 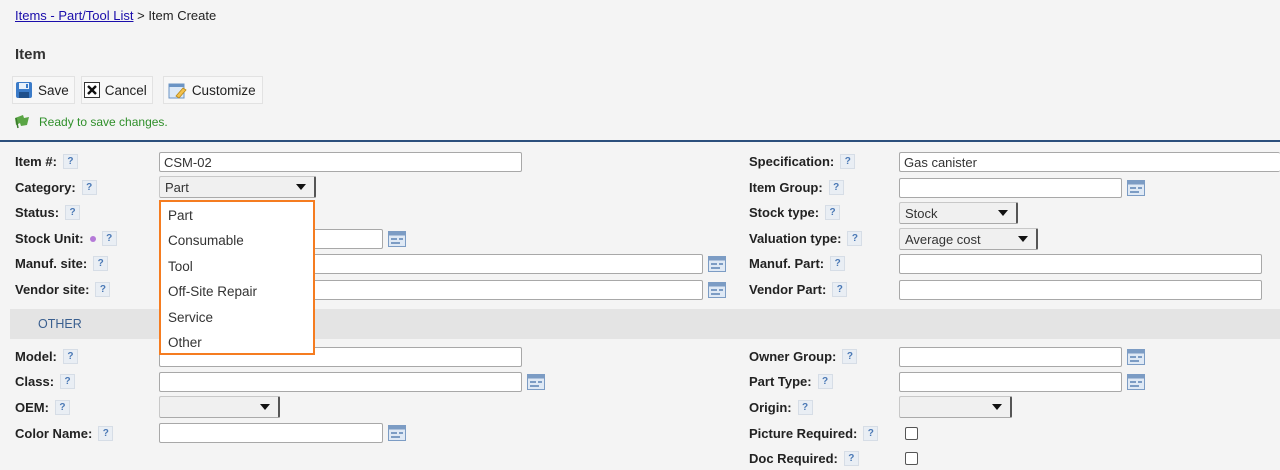 What do you see at coordinates (271, 433) in the screenshot?
I see `color-name-input` at bounding box center [271, 433].